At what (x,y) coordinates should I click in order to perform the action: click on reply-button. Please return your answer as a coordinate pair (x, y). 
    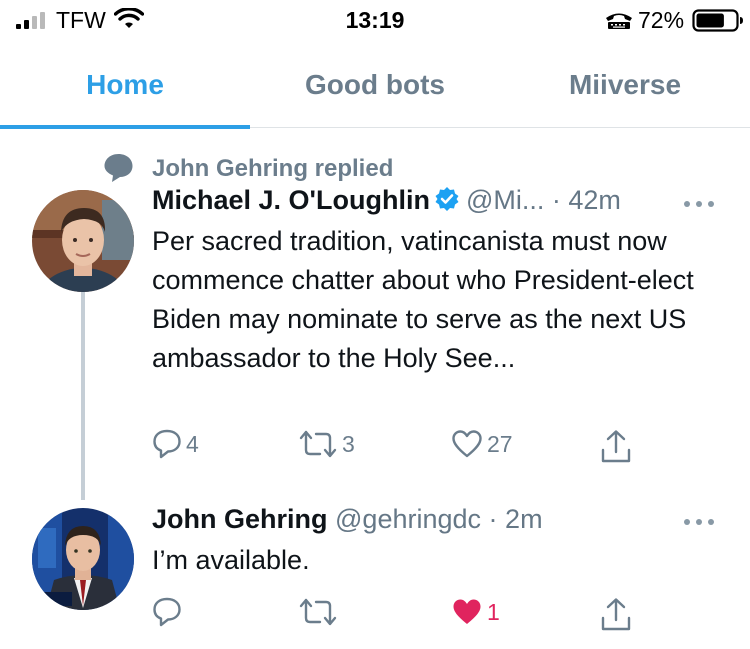
    Looking at the image, I should click on (169, 612).